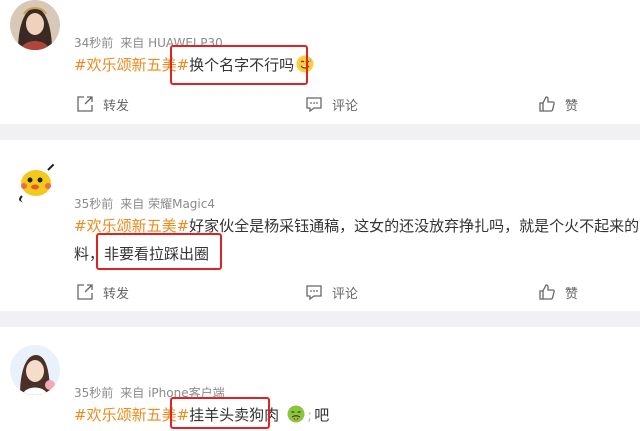  Describe the element at coordinates (296, 414) in the screenshot. I see `nauseated-face-icon` at that location.